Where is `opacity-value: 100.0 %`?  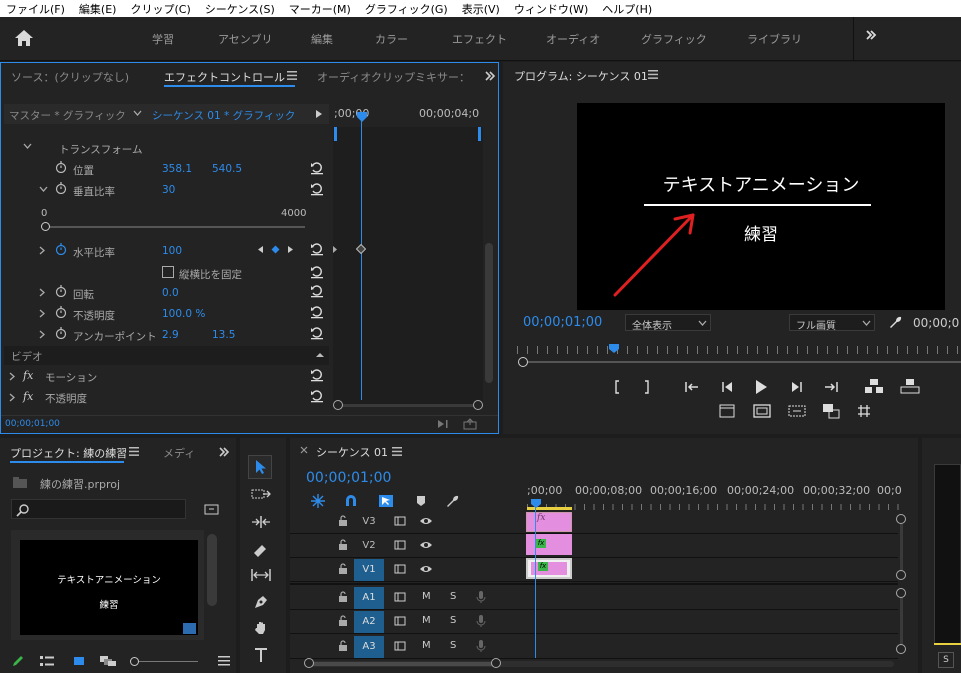
opacity-value: 100.0 % is located at coordinates (183, 314).